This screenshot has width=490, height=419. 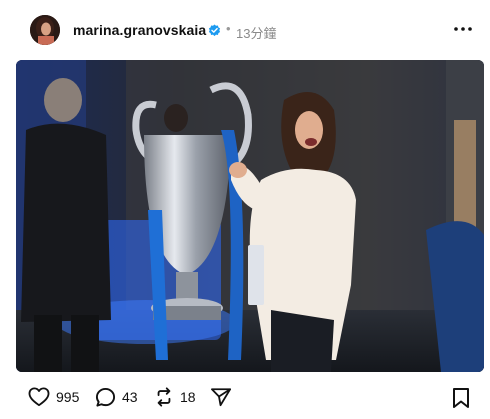 I want to click on heart-icon, so click(x=39, y=397).